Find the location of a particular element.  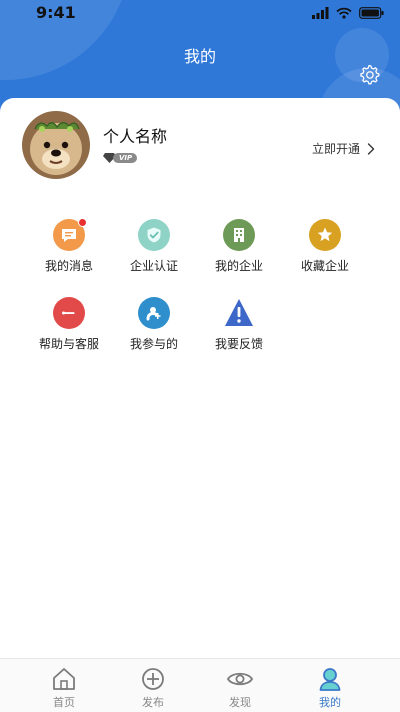

tab-discover: 发现 is located at coordinates (240, 685).